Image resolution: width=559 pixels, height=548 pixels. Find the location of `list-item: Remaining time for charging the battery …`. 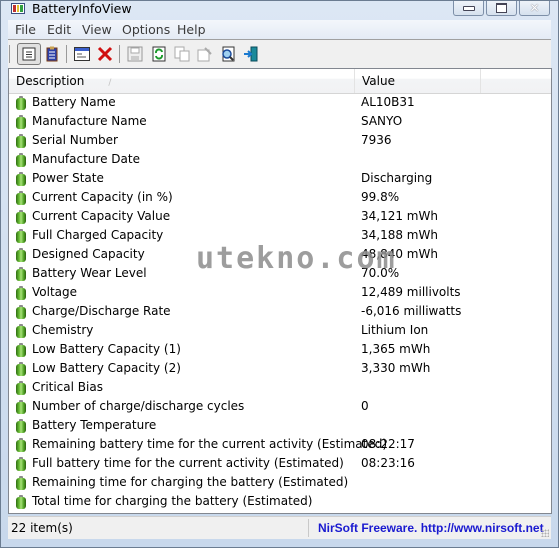

list-item: Remaining time for charging the battery … is located at coordinates (280, 482).